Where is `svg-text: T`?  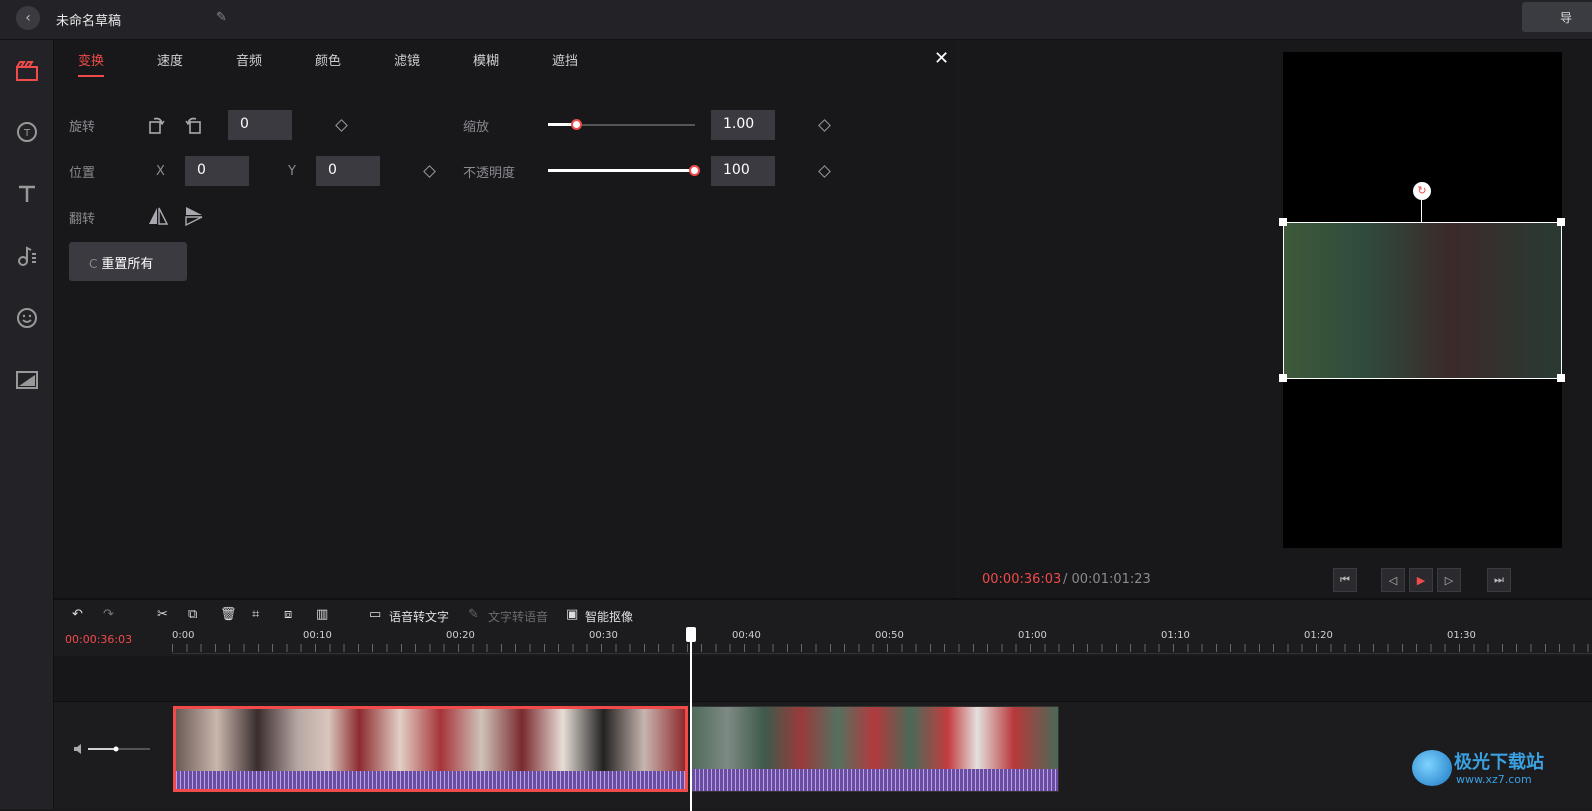 svg-text: T is located at coordinates (27, 133).